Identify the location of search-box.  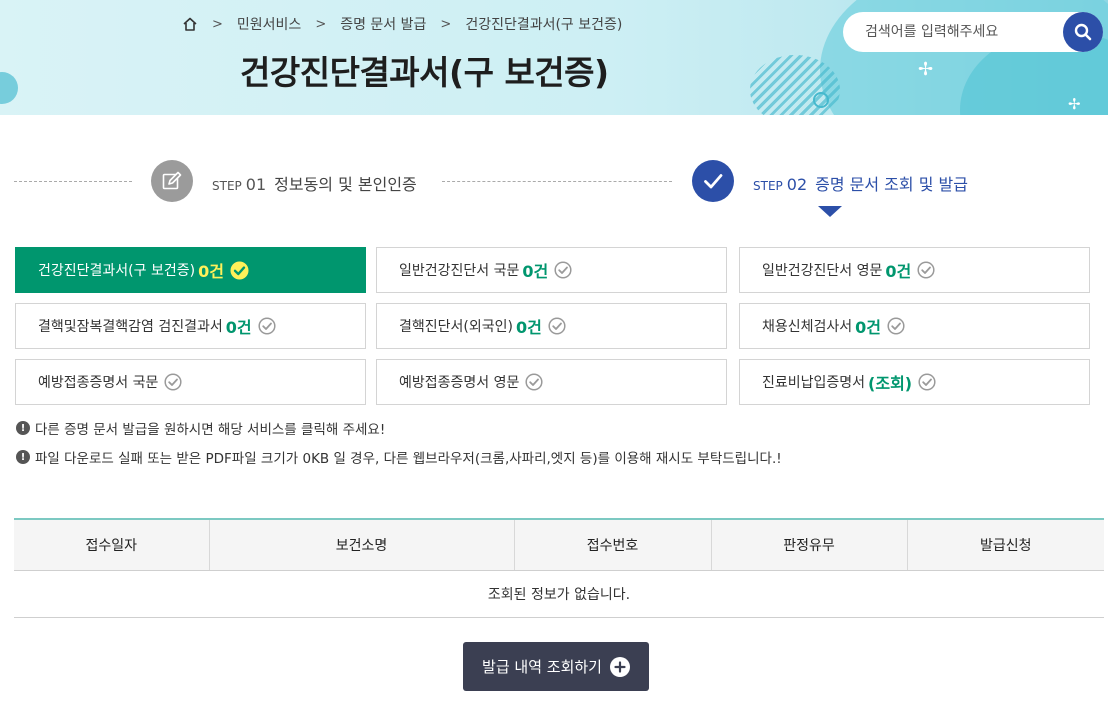
(973, 32).